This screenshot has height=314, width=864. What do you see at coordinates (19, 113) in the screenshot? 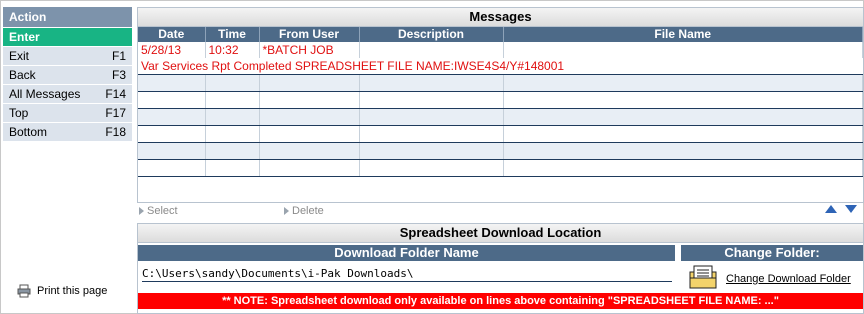
I see `sidebar-item-label: Top` at bounding box center [19, 113].